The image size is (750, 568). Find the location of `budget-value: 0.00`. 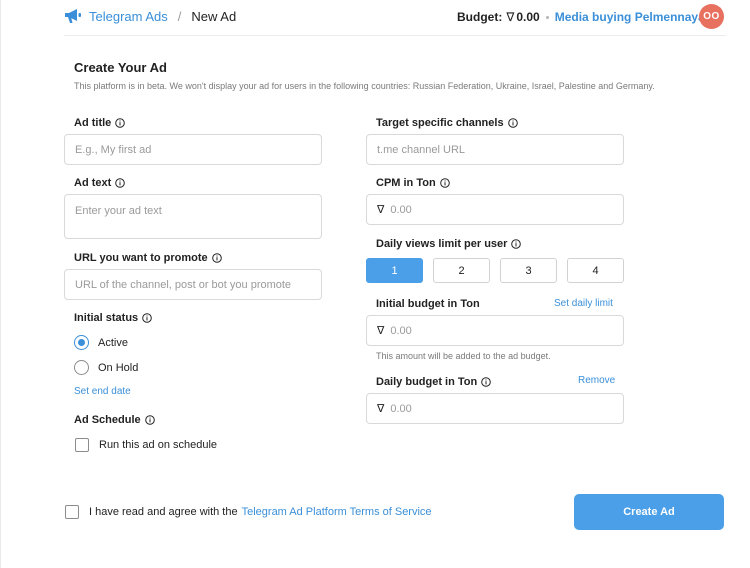

budget-value: 0.00 is located at coordinates (528, 17).